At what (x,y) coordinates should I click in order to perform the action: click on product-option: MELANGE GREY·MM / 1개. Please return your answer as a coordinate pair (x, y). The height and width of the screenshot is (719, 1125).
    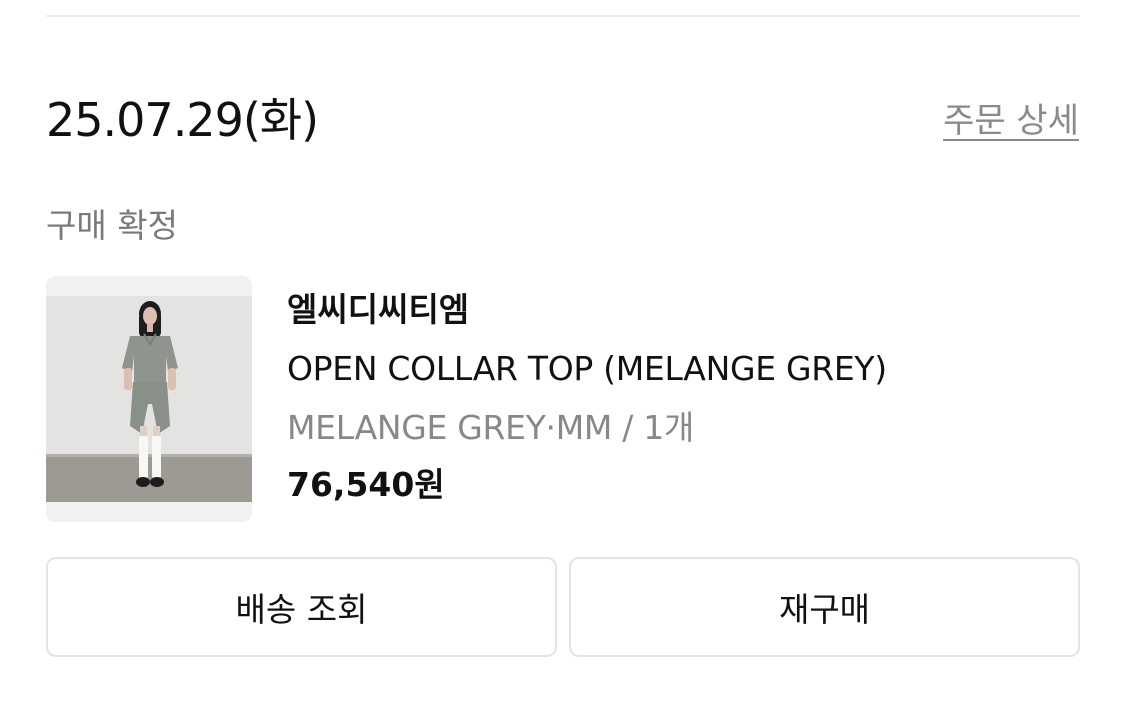
    Looking at the image, I should click on (491, 427).